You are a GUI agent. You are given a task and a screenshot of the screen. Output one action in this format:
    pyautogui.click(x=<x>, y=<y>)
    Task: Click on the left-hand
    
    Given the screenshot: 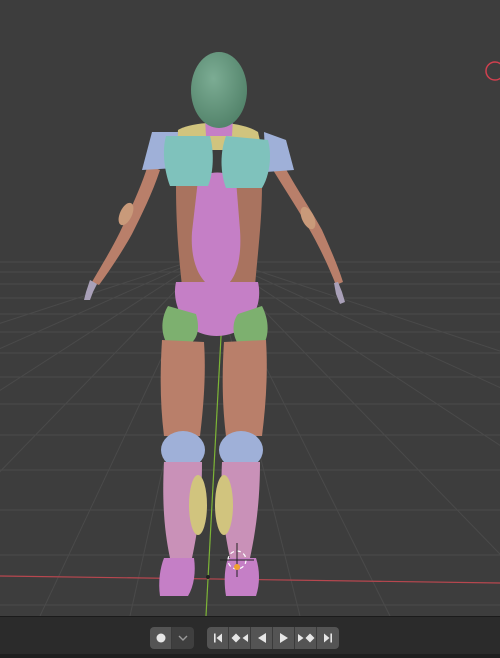 What is the action you would take?
    pyautogui.click(x=90, y=290)
    